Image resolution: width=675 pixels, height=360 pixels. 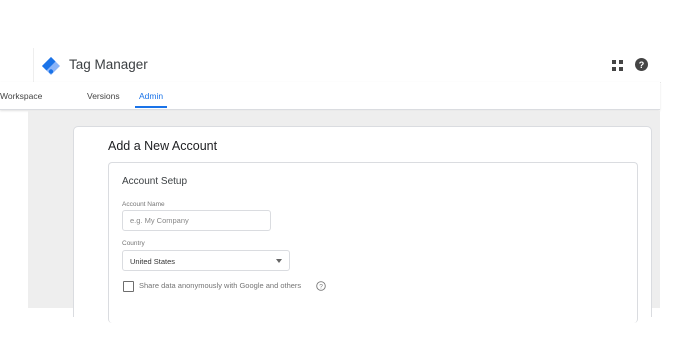 What do you see at coordinates (279, 261) in the screenshot?
I see `caret-down-icon` at bounding box center [279, 261].